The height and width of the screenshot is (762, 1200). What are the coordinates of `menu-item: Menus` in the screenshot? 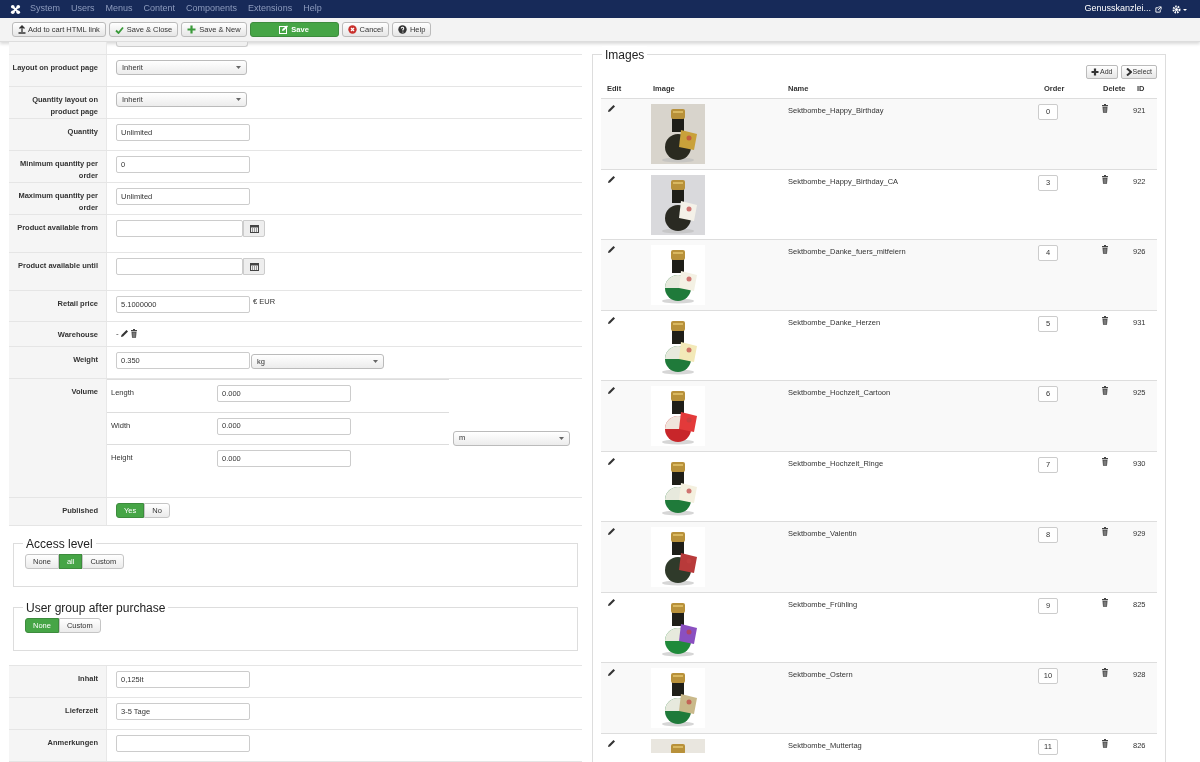 It's located at (119, 9).